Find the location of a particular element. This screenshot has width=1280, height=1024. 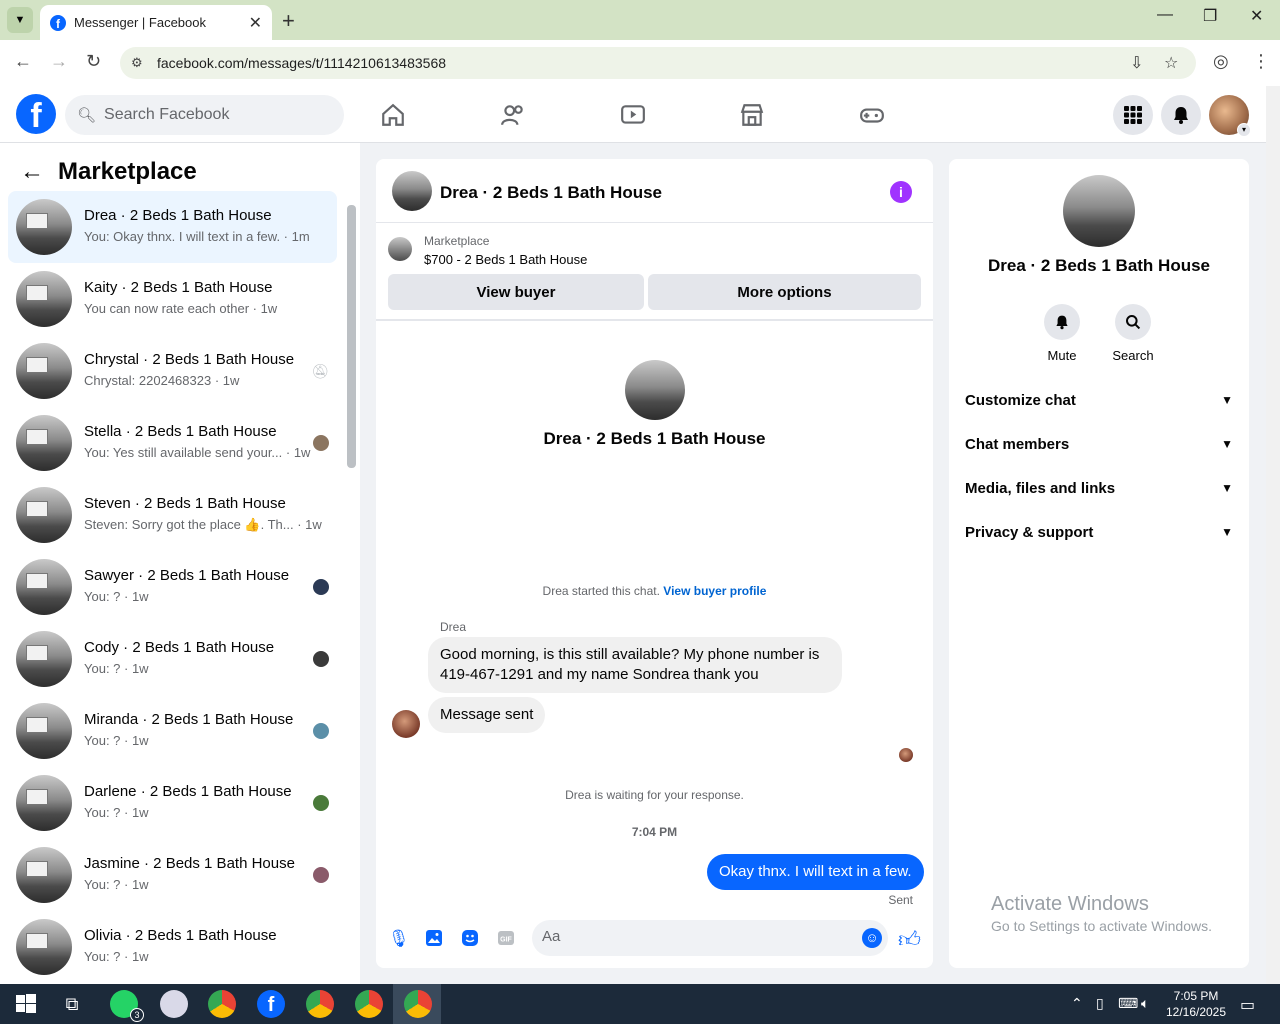

facebook-header: f 🔍︎ ▾ is located at coordinates (633, 114).